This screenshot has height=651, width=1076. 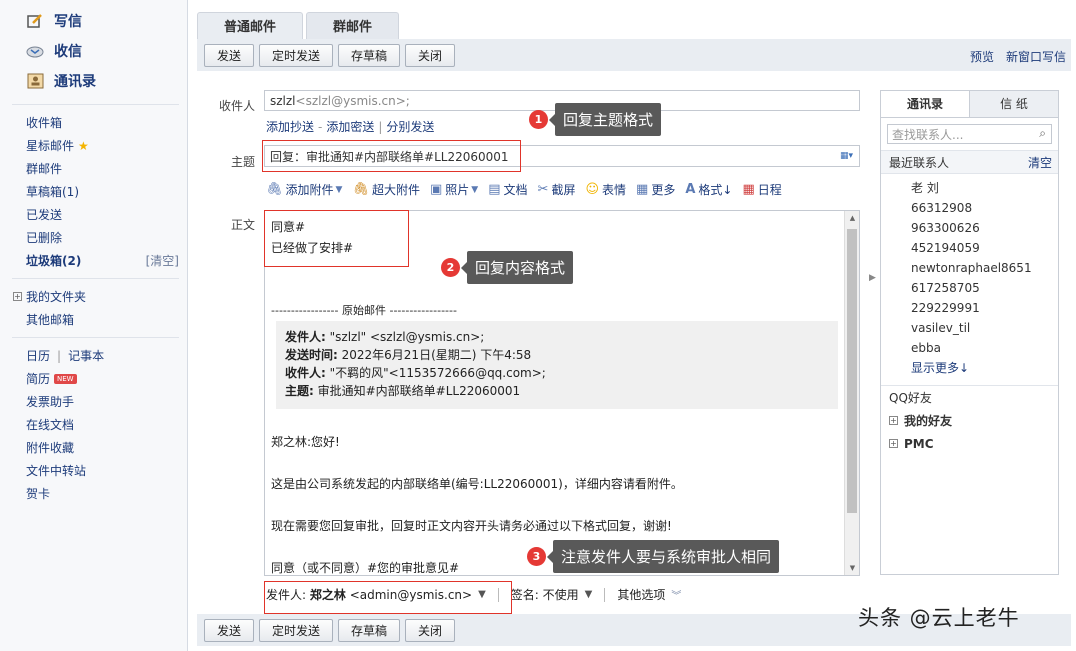 I want to click on emoji-label: 表情, so click(x=614, y=190).